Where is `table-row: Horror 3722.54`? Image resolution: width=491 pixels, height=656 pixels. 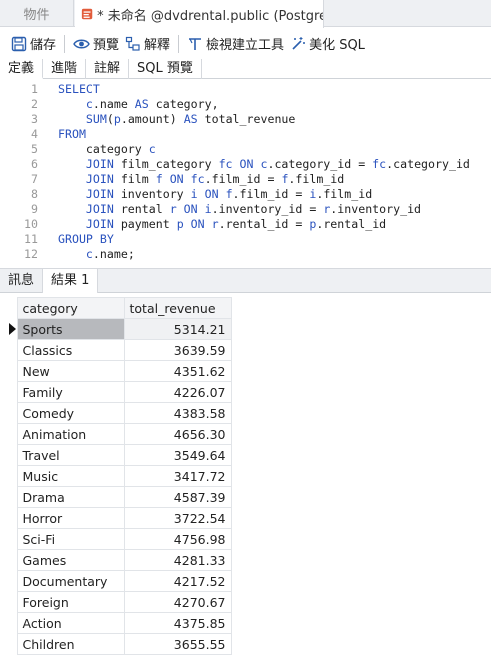
table-row: Horror 3722.54 is located at coordinates (120, 518).